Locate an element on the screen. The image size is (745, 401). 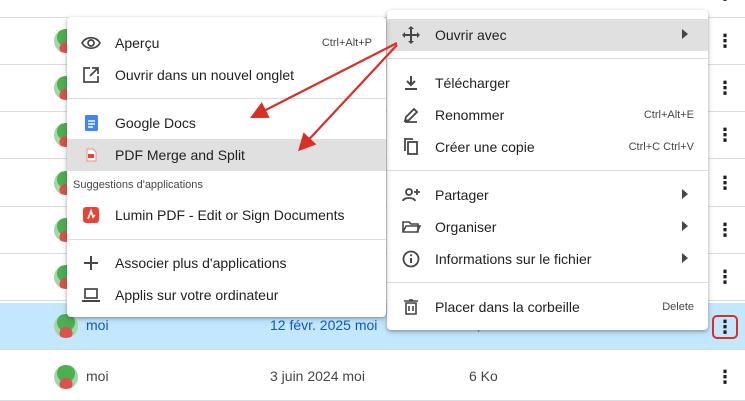
open-in-new-icon is located at coordinates (91, 75).